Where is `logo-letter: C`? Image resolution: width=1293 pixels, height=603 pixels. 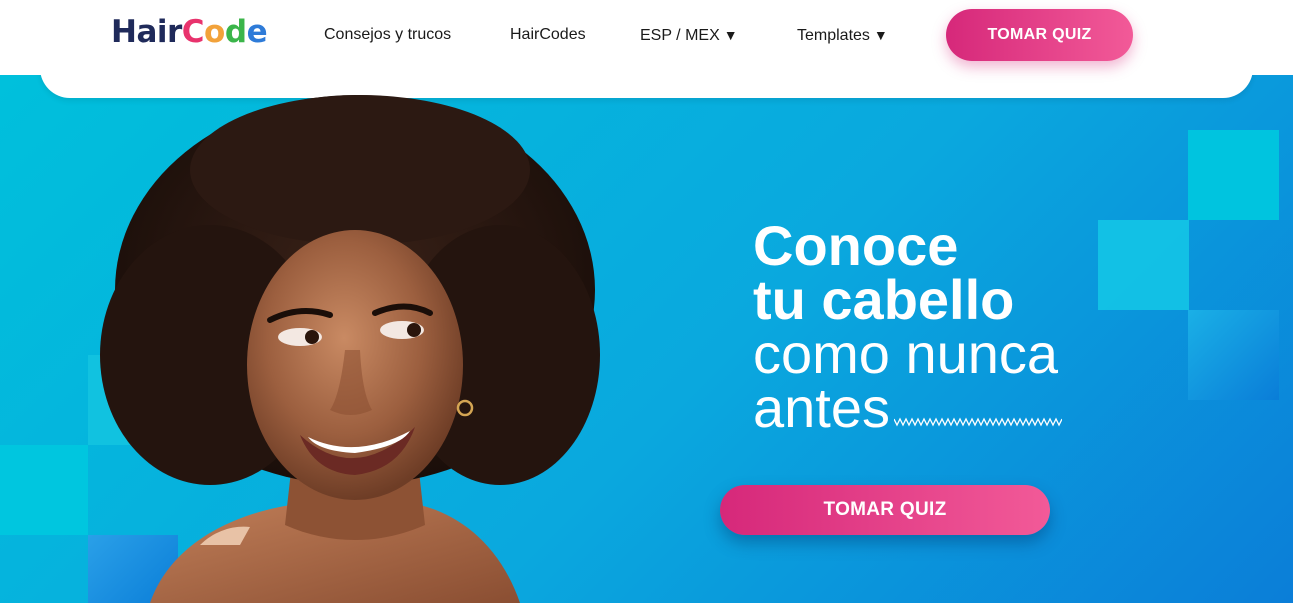
logo-letter: C is located at coordinates (193, 32).